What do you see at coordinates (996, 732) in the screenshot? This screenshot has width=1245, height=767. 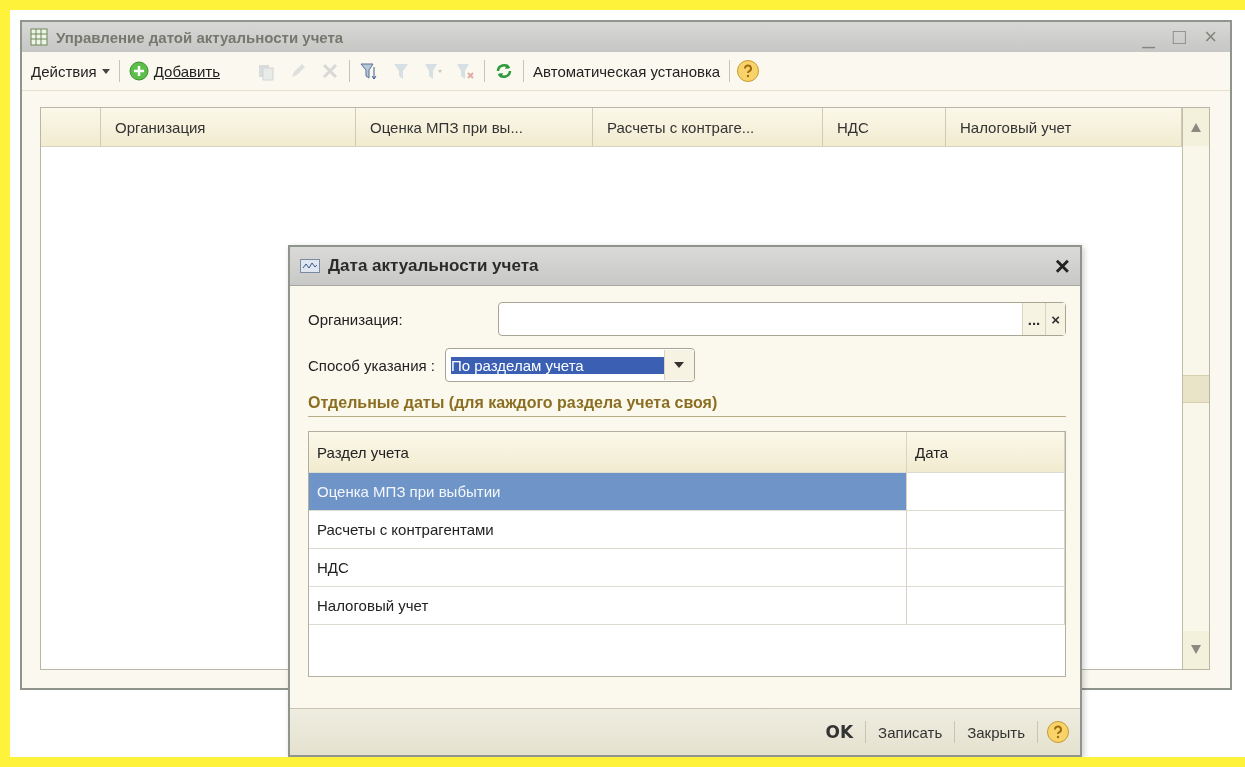 I see `close-button: Закрыть` at bounding box center [996, 732].